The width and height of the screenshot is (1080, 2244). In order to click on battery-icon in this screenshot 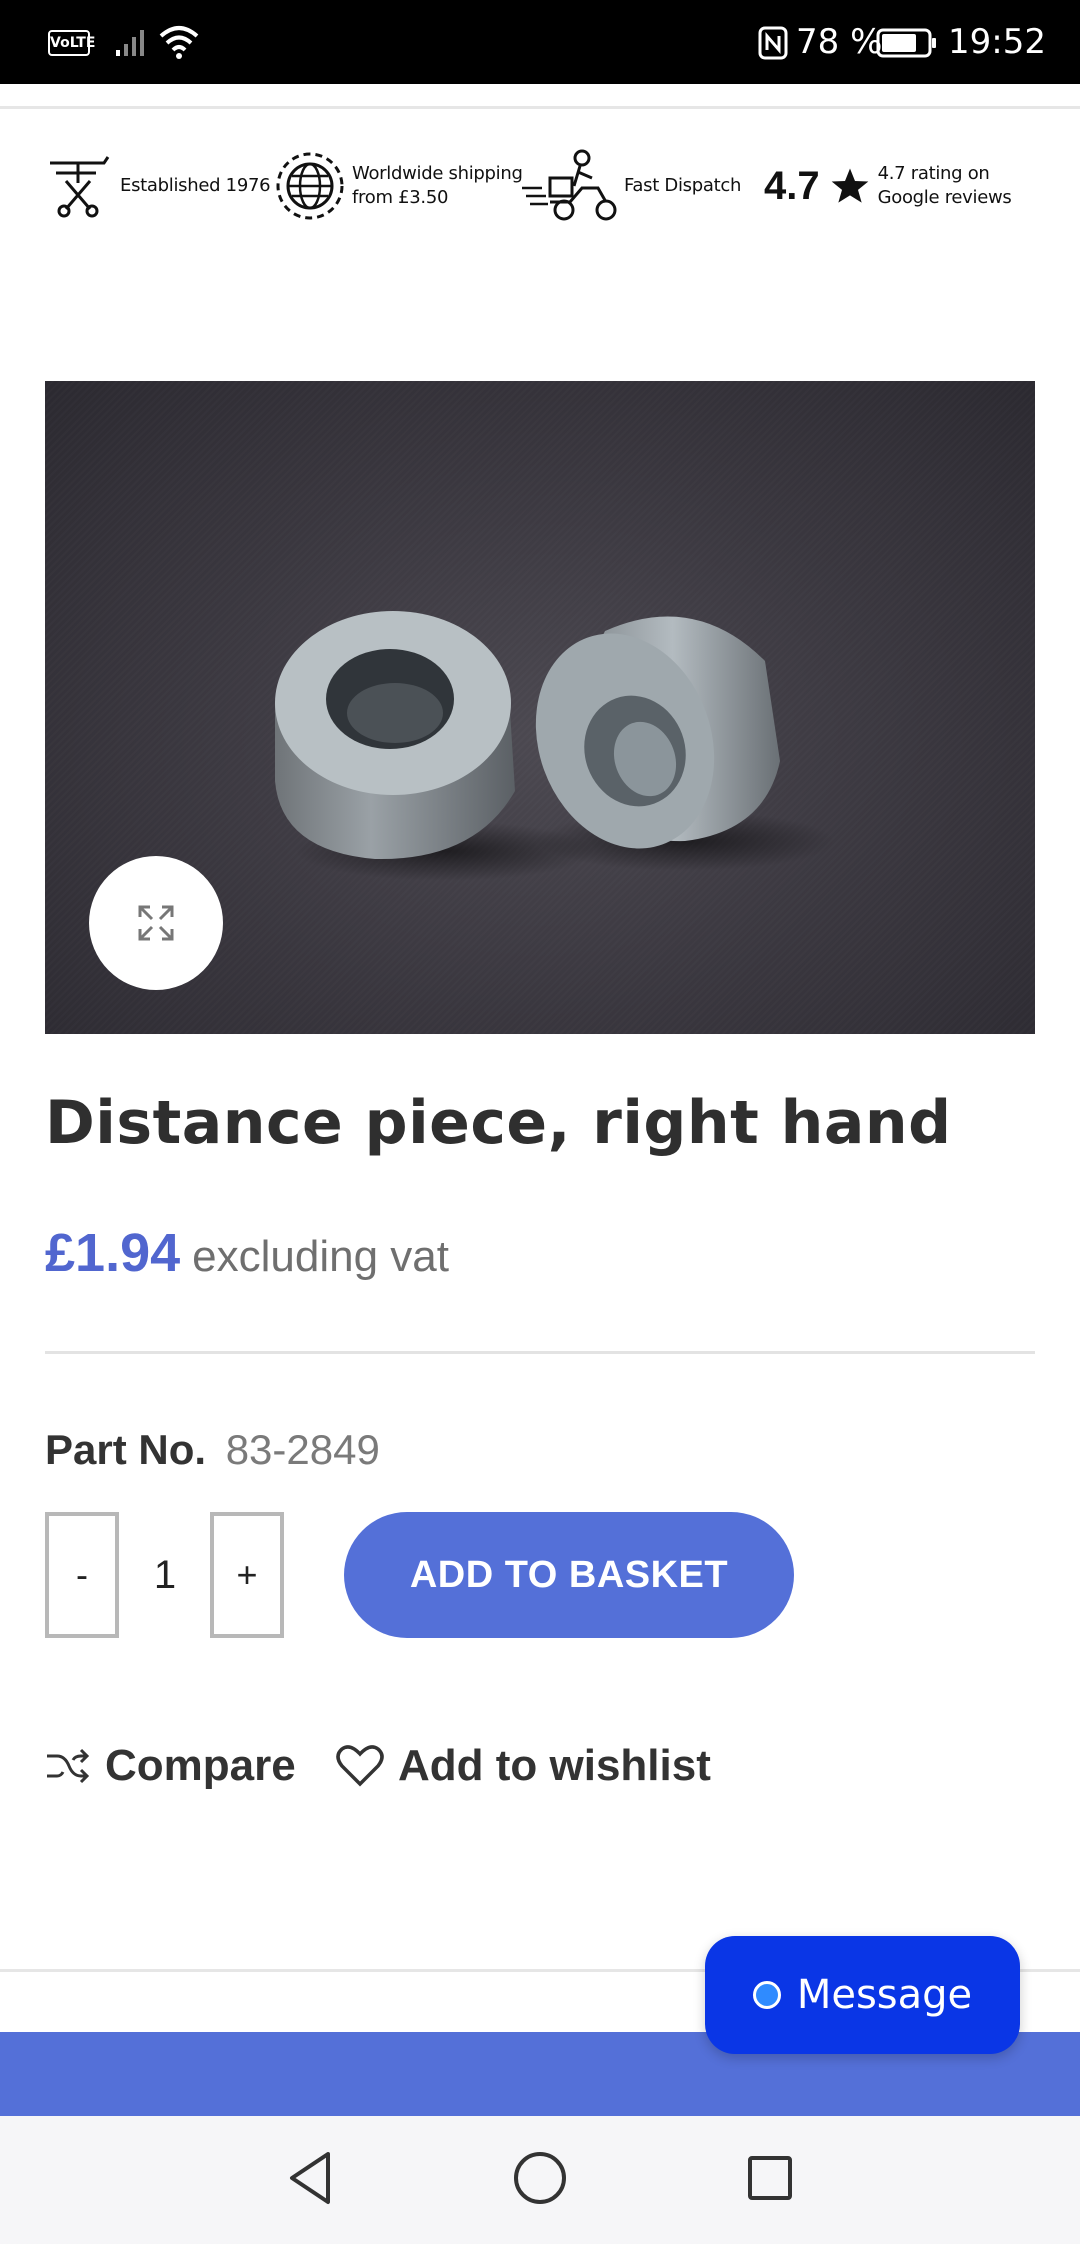, I will do `click(906, 43)`.